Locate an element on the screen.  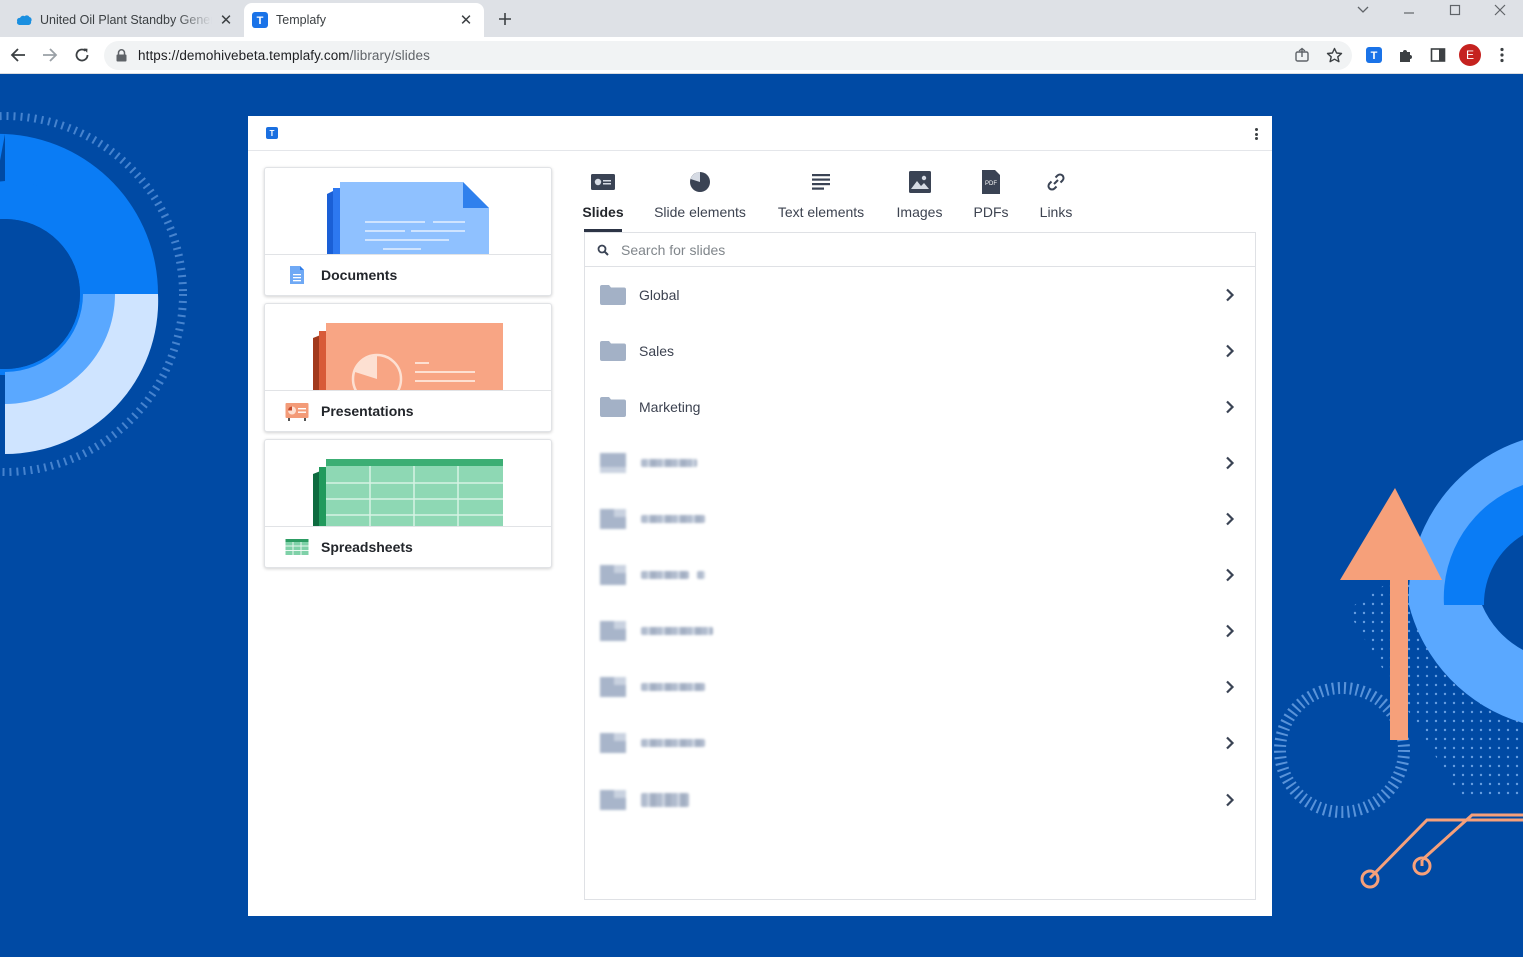
tab-images: Images is located at coordinates (919, 199).